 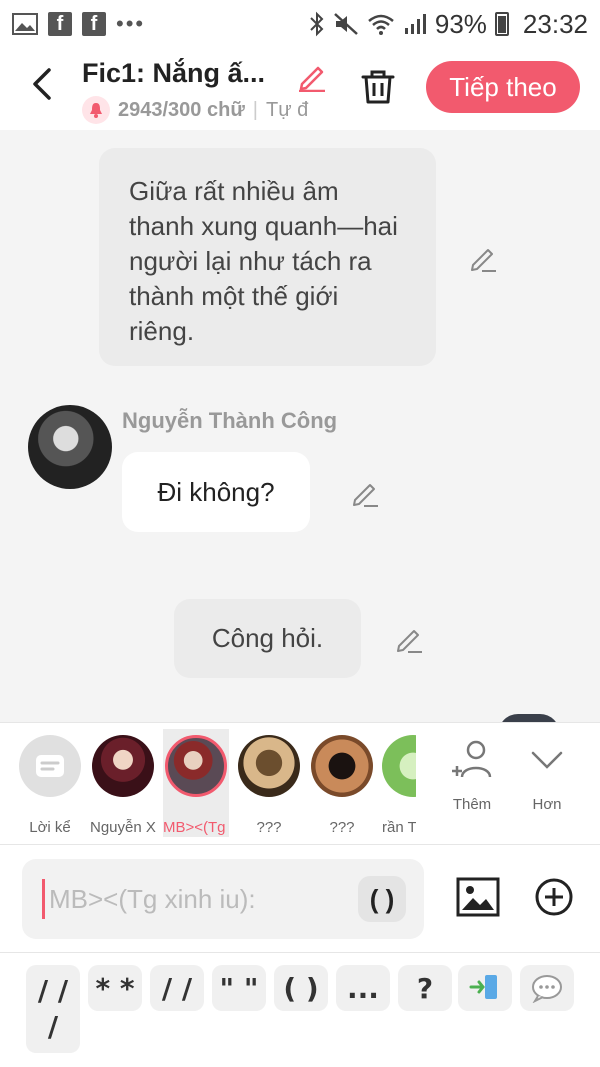 I want to click on chevron-left-icon, so click(x=42, y=84).